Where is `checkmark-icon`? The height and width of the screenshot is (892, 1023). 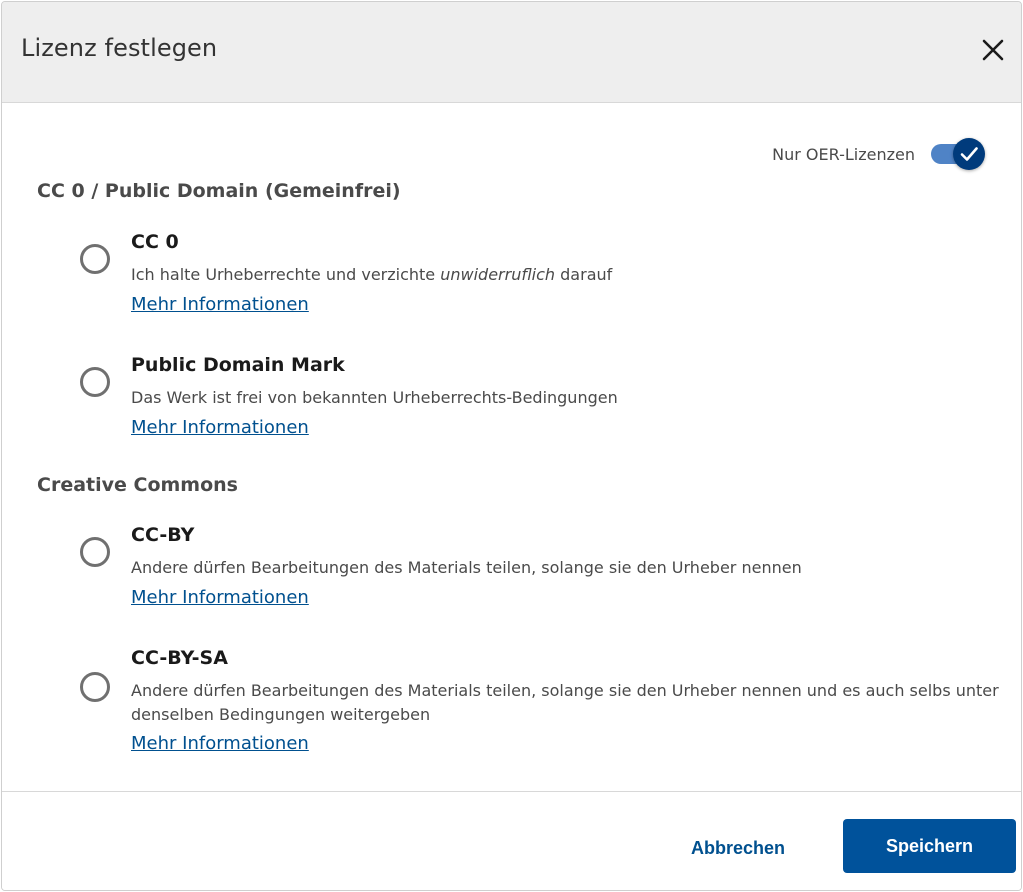 checkmark-icon is located at coordinates (969, 154).